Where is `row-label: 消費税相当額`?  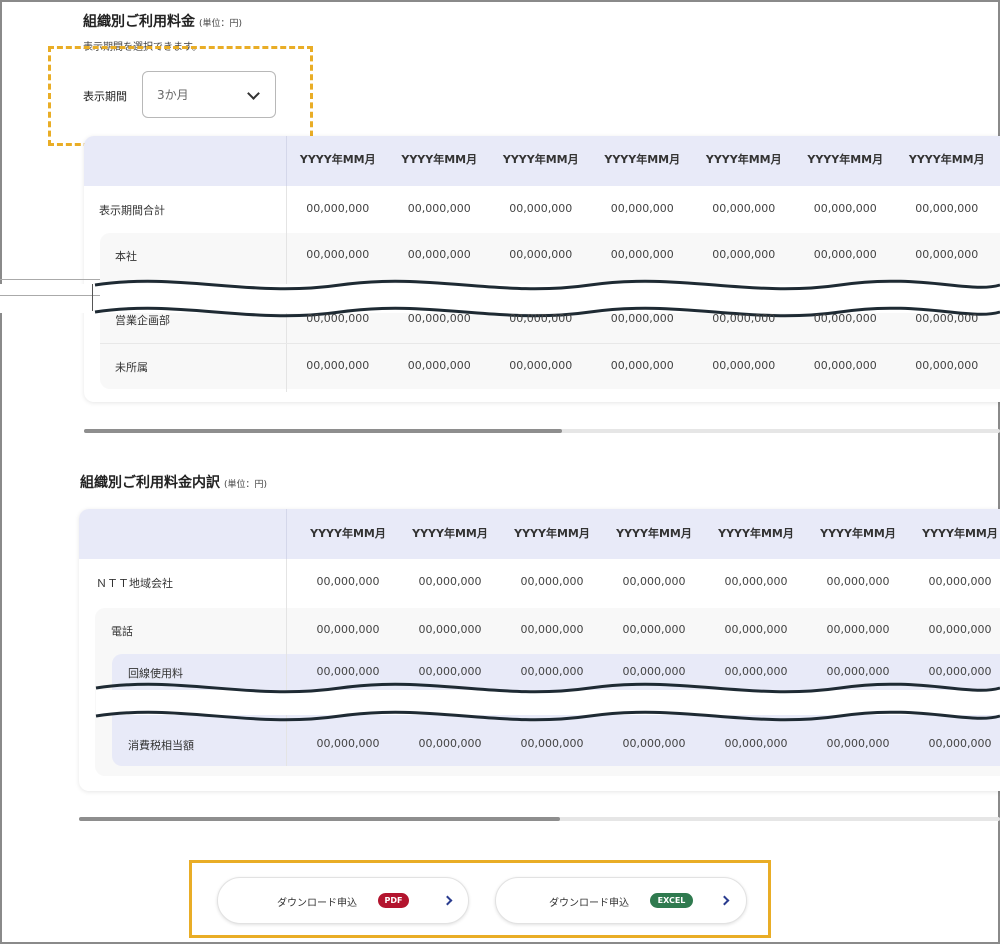 row-label: 消費税相当額 is located at coordinates (161, 745).